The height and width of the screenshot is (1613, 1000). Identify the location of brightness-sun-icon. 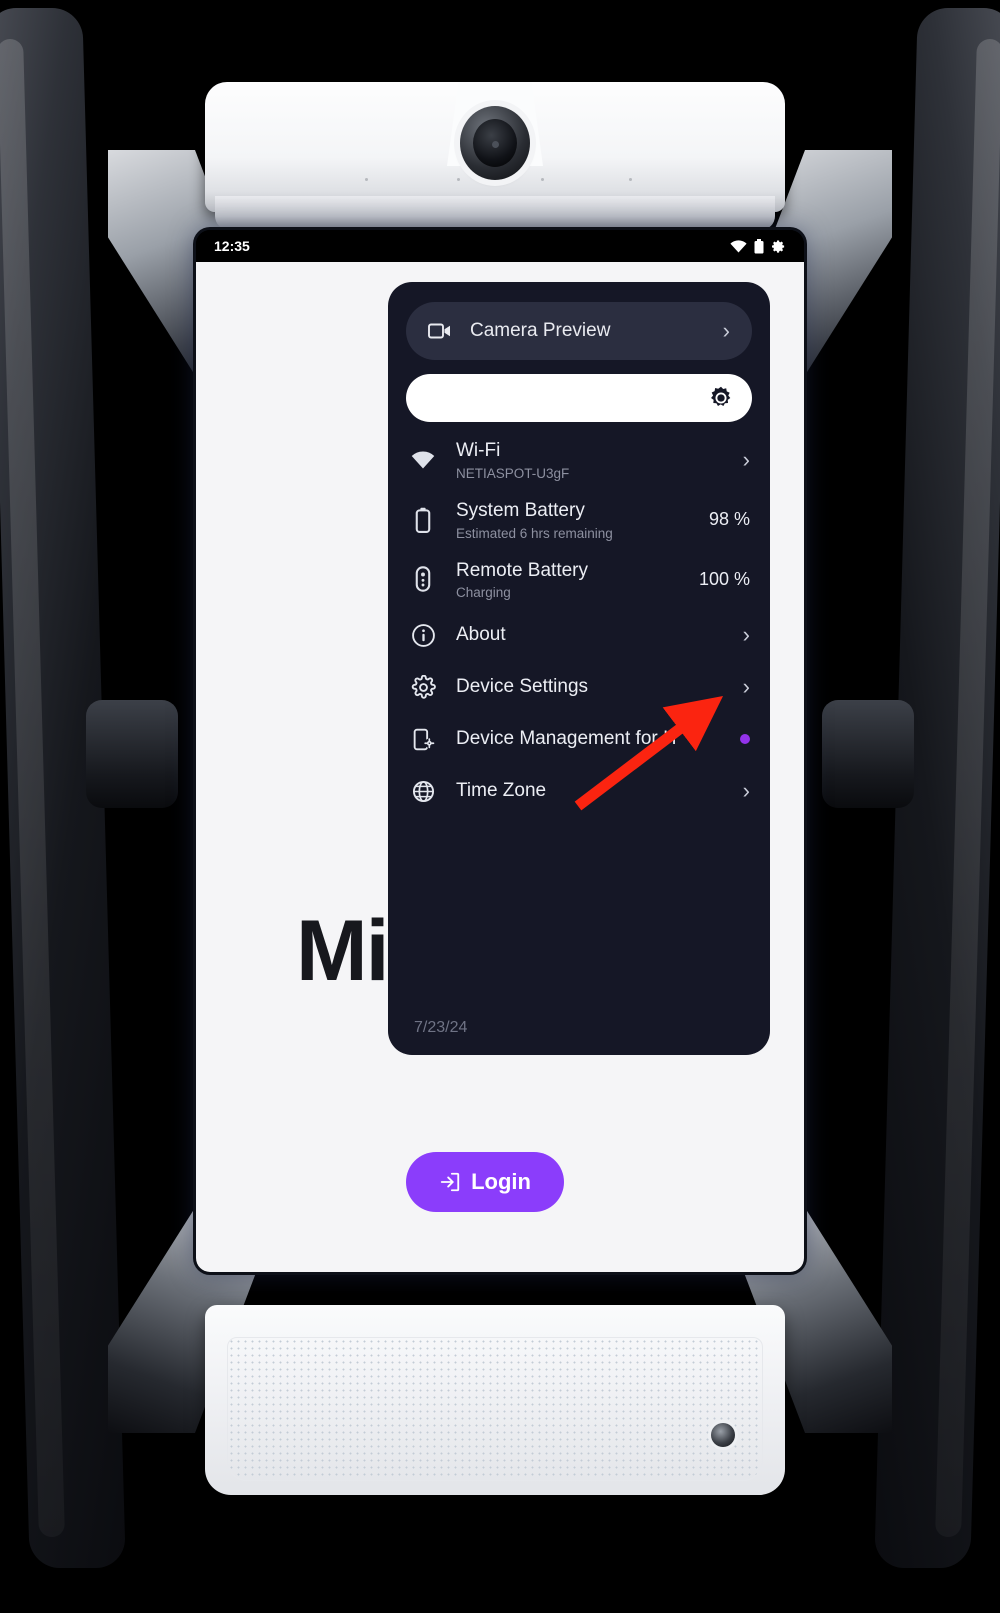
(721, 396).